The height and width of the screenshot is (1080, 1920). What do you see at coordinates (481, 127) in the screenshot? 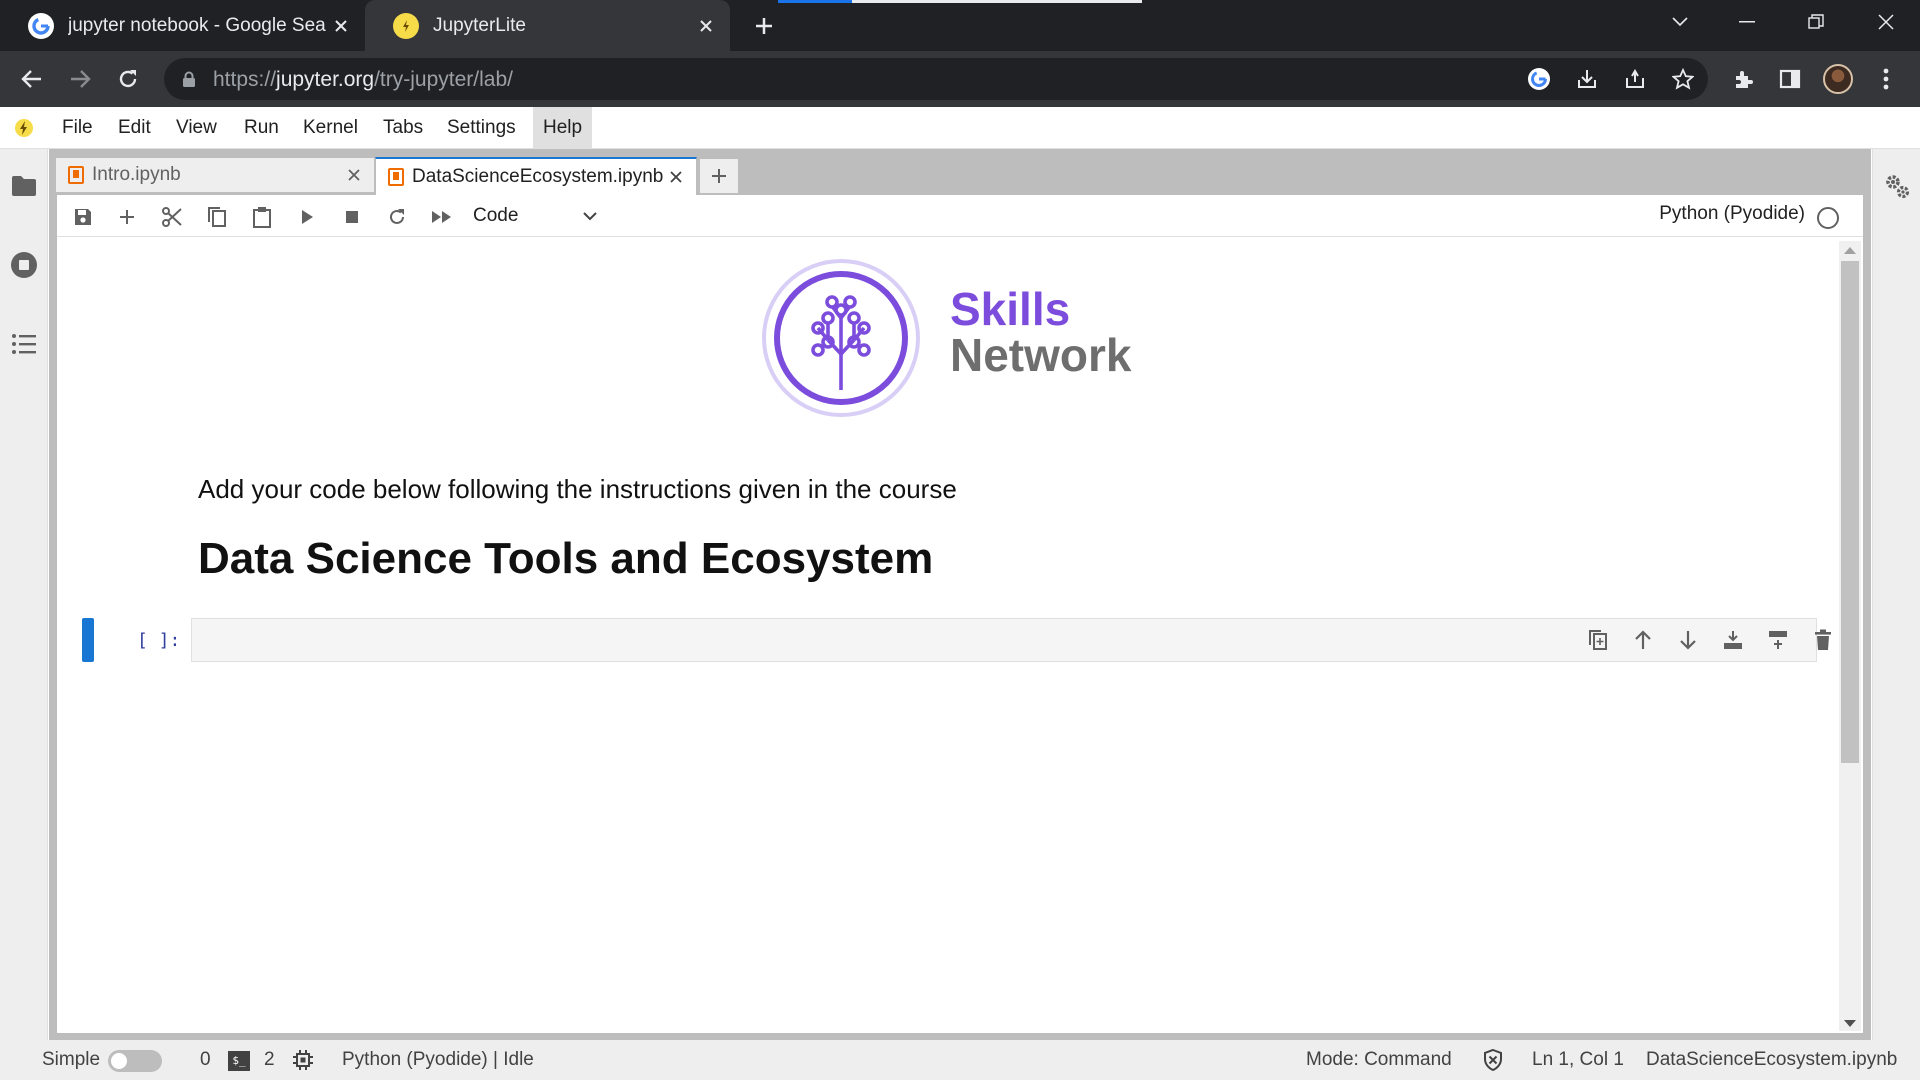
I see `menu-settings: Settings` at bounding box center [481, 127].